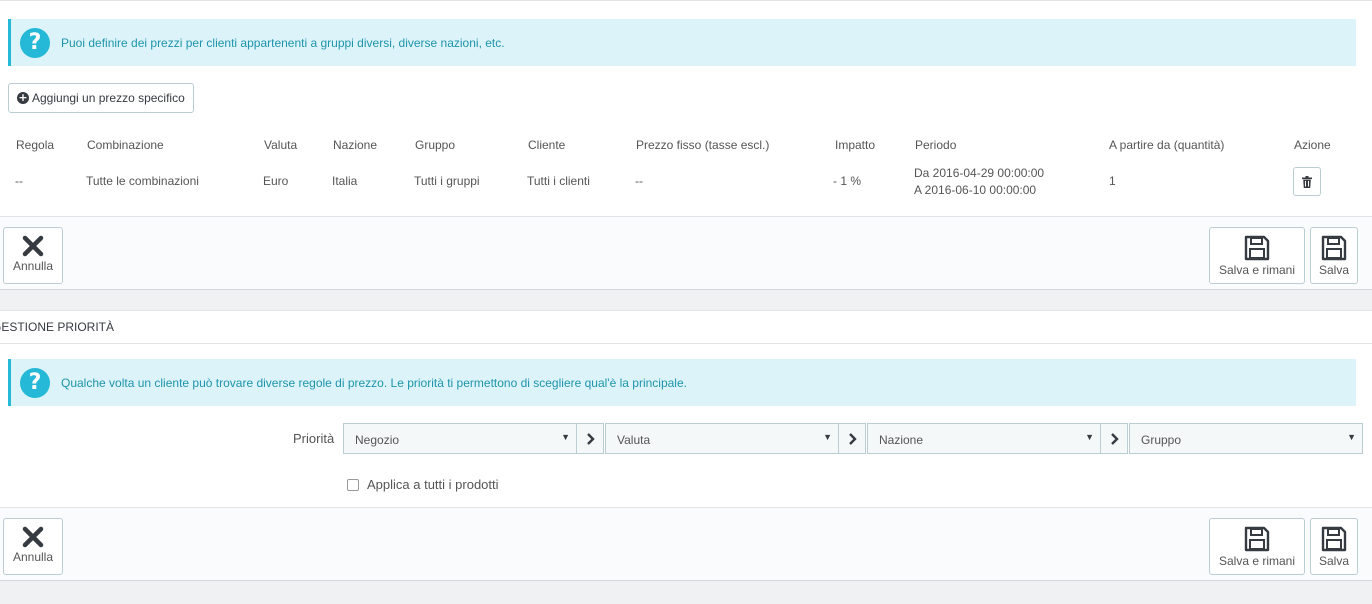 The image size is (1372, 604). What do you see at coordinates (901, 440) in the screenshot?
I see `priority-select-3-value: Nazione` at bounding box center [901, 440].